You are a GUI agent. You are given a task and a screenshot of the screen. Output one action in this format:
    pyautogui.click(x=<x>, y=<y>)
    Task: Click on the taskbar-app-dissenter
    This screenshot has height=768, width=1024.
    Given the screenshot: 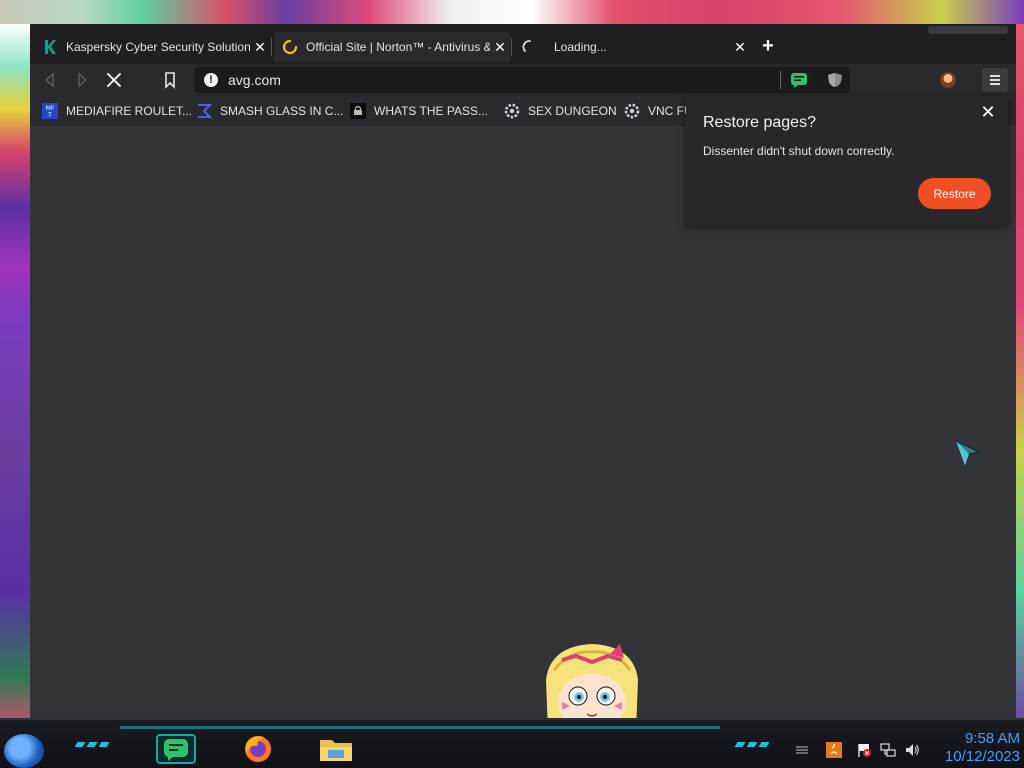 What is the action you would take?
    pyautogui.click(x=176, y=749)
    